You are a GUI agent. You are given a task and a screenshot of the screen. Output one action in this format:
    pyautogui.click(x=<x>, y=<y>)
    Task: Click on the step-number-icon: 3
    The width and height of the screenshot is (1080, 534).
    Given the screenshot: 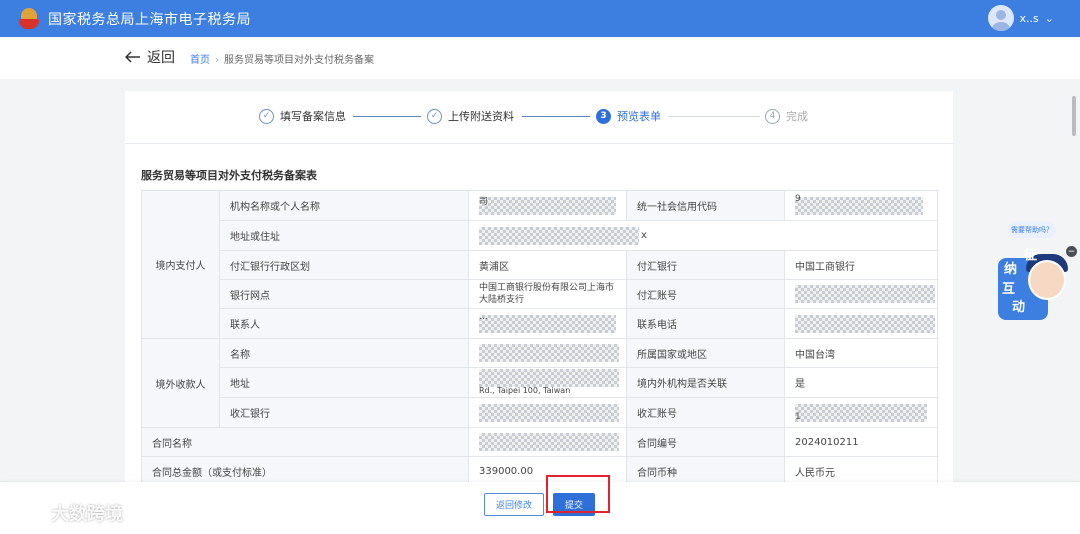 What is the action you would take?
    pyautogui.click(x=603, y=116)
    